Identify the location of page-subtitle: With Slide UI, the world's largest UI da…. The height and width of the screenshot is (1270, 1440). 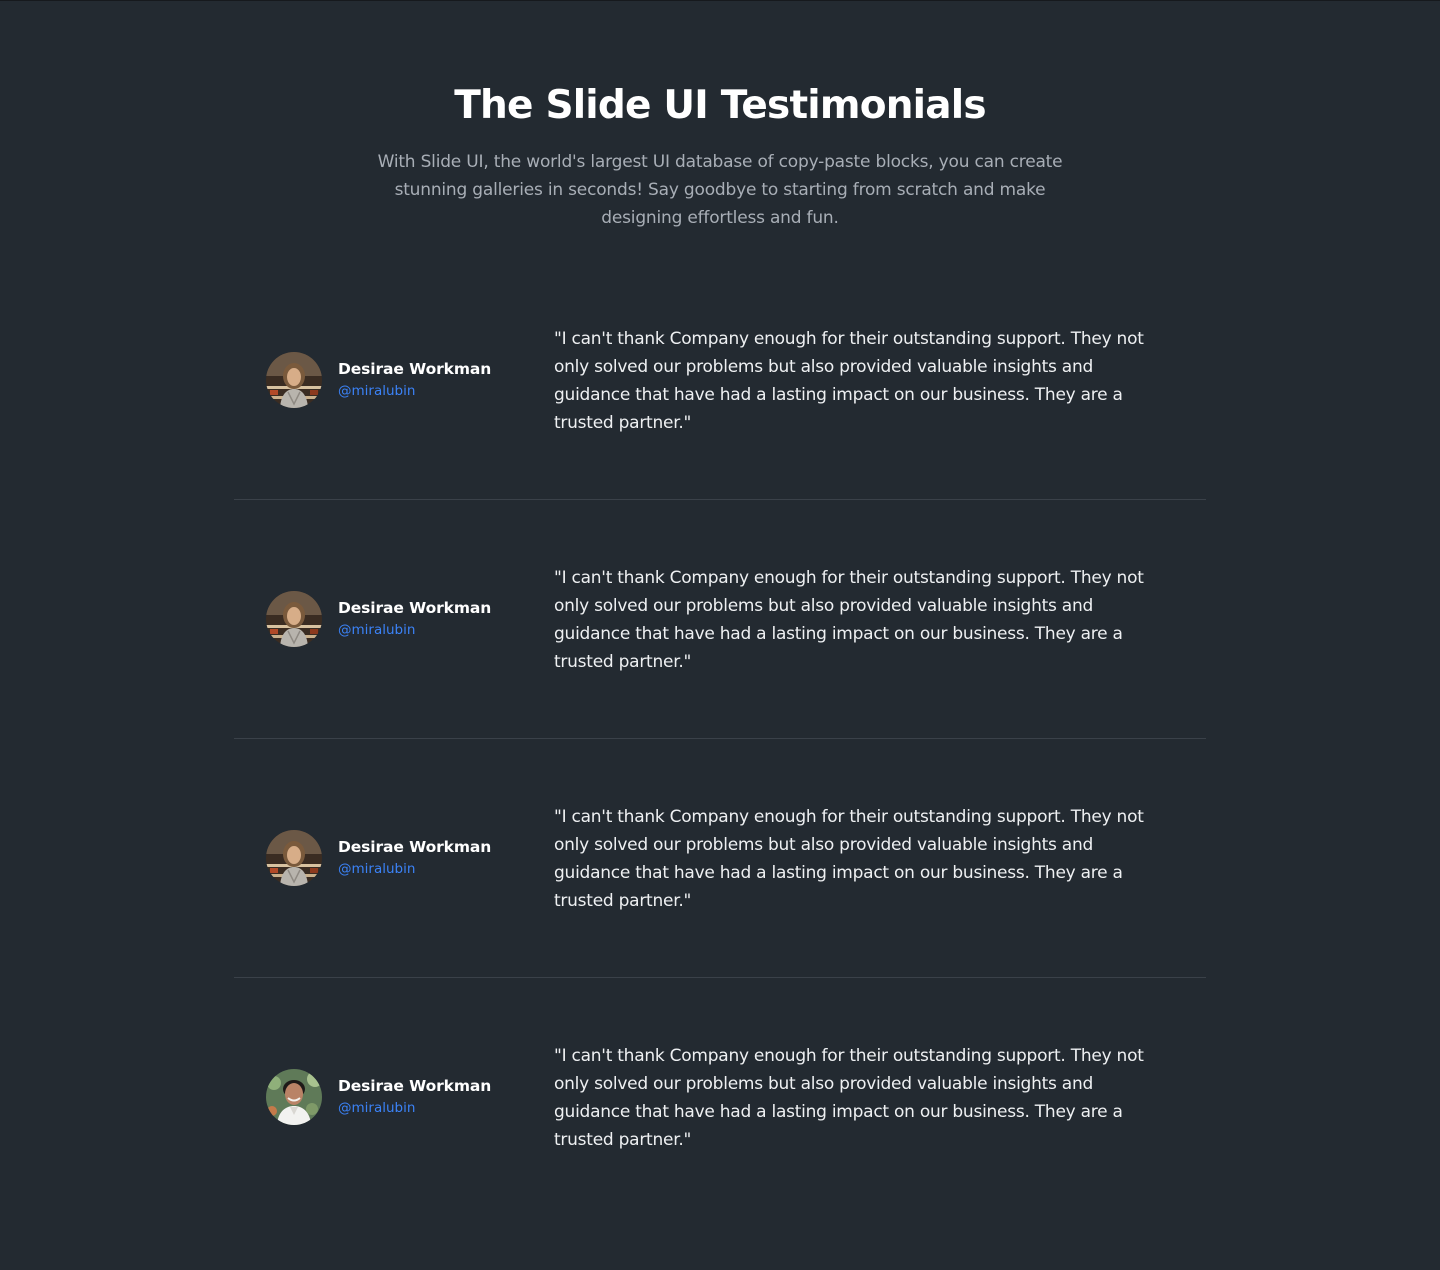
(720, 190).